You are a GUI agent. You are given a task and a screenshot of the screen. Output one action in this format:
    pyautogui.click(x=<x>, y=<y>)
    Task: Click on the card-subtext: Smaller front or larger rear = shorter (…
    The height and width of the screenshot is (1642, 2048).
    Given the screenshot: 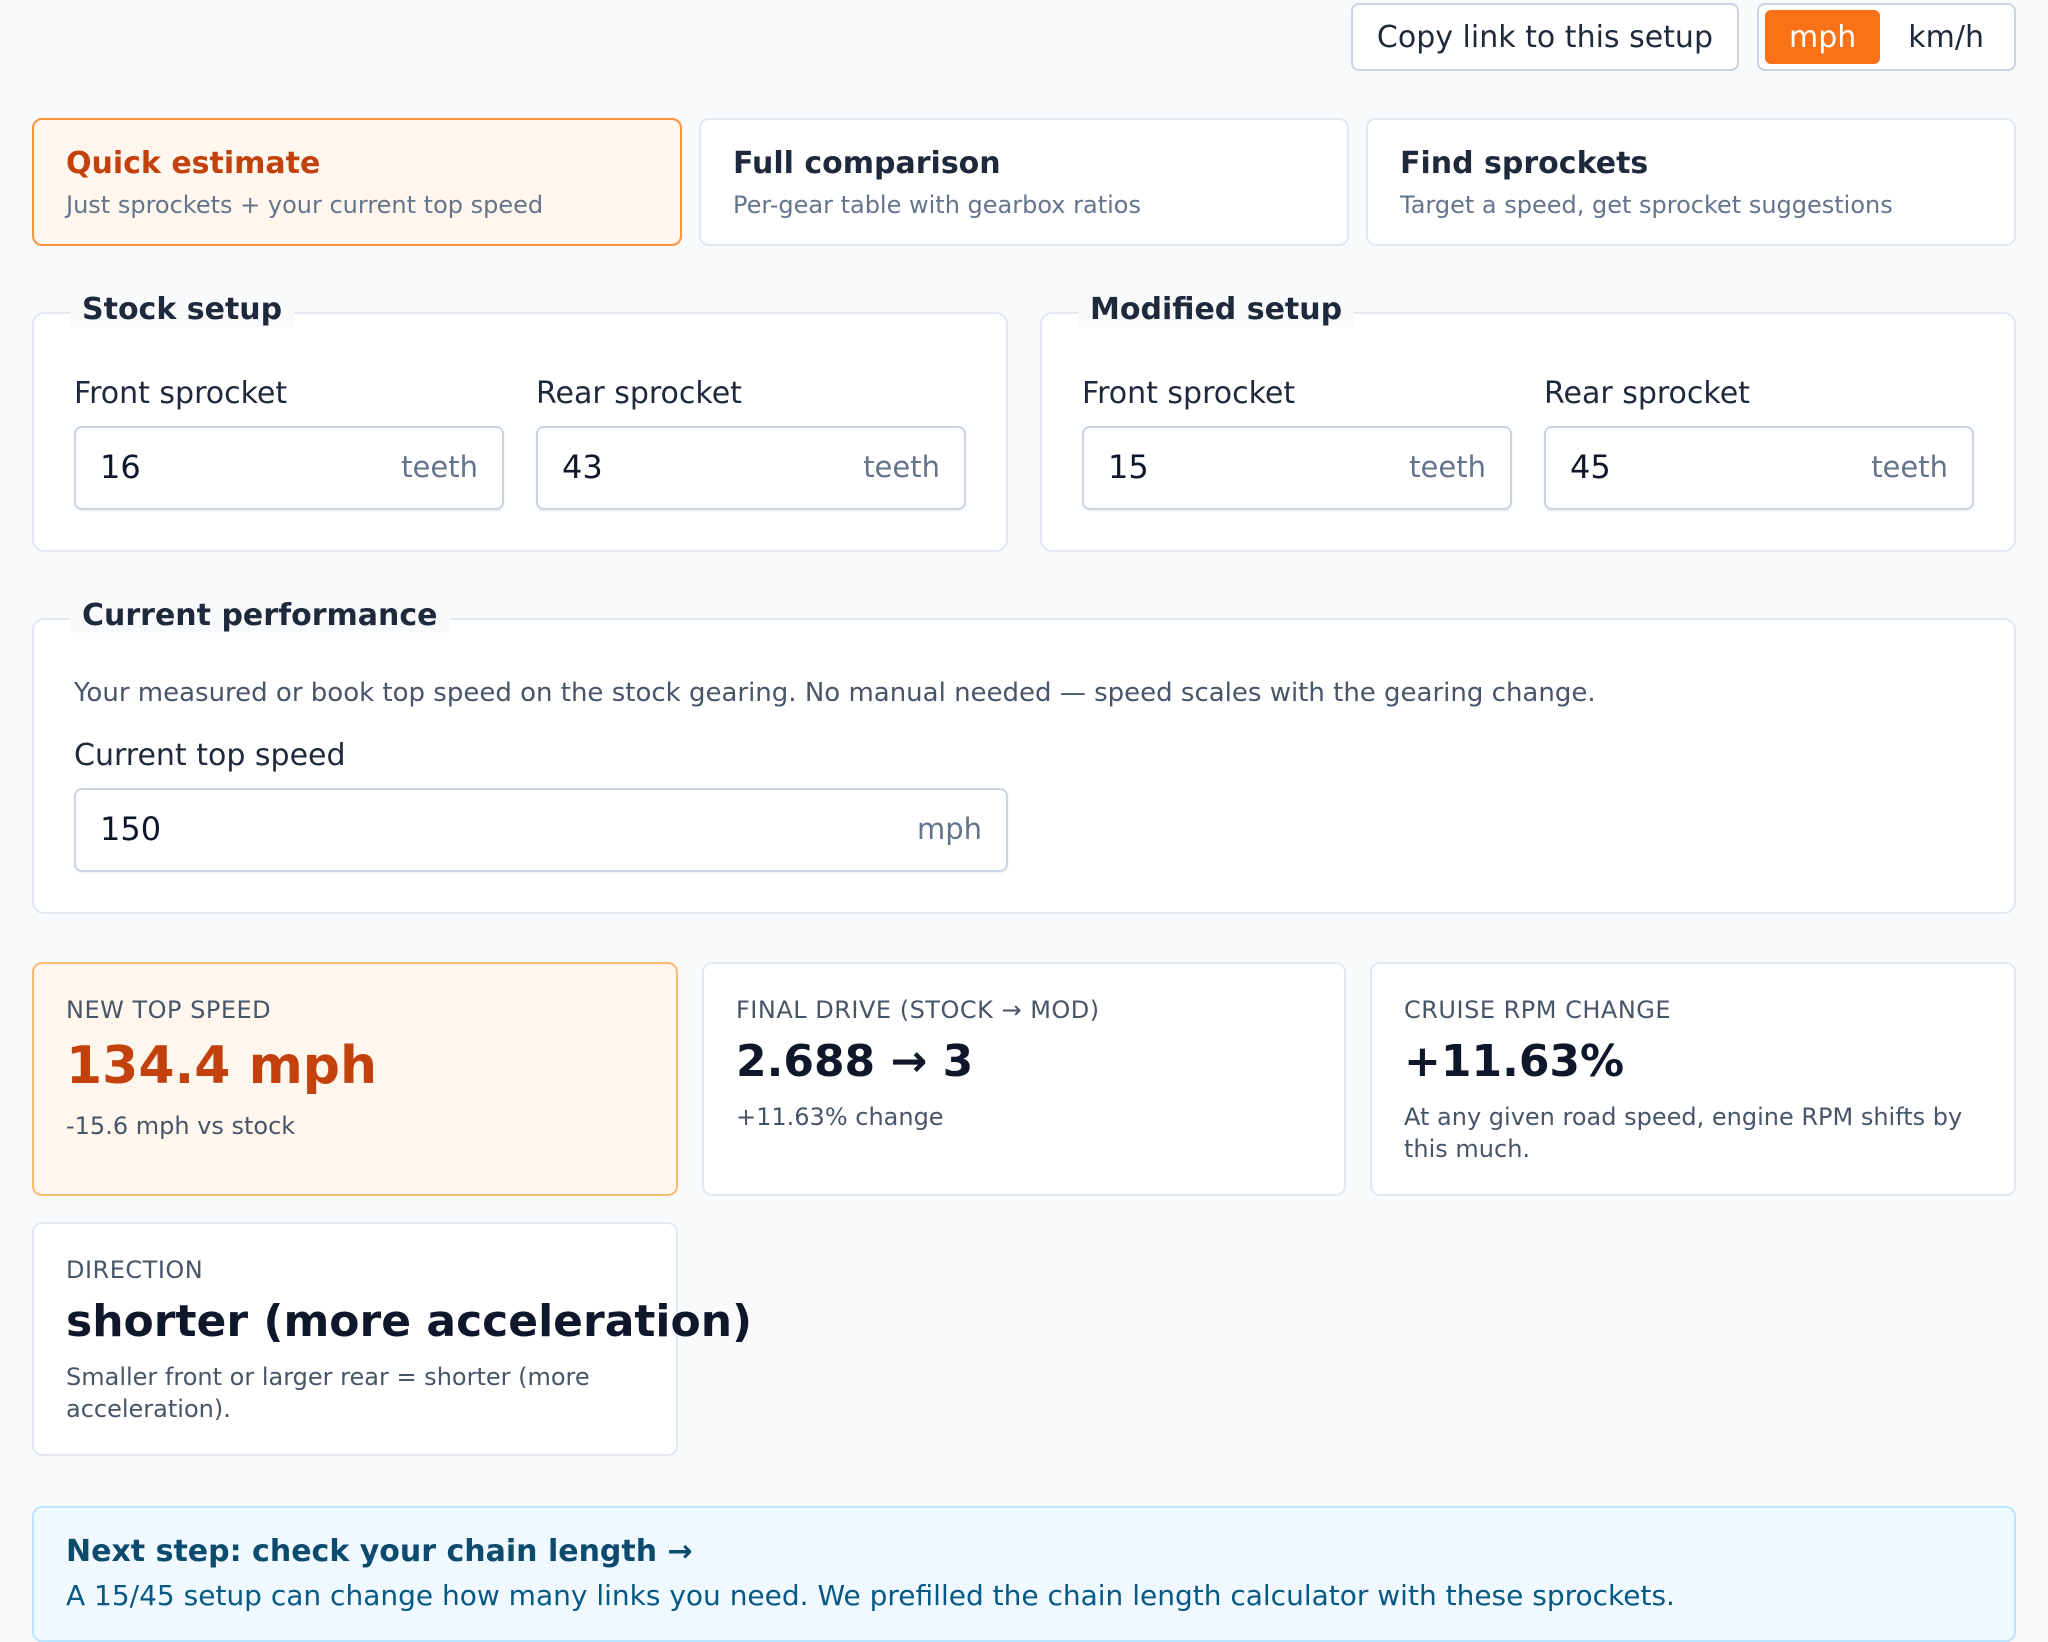 What is the action you would take?
    pyautogui.click(x=328, y=1393)
    